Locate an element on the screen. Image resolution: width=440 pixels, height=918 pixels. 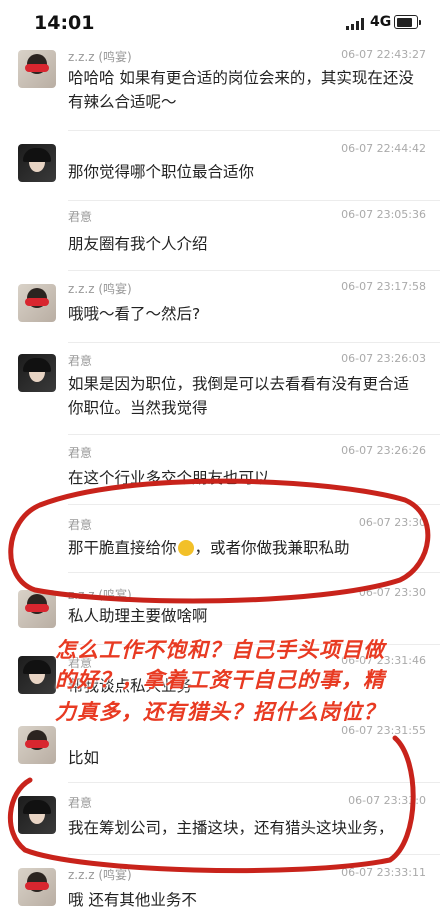
message-text: 我在筹划公司，主播这块，还有猎头这块业务， is located at coordinates (231, 828).